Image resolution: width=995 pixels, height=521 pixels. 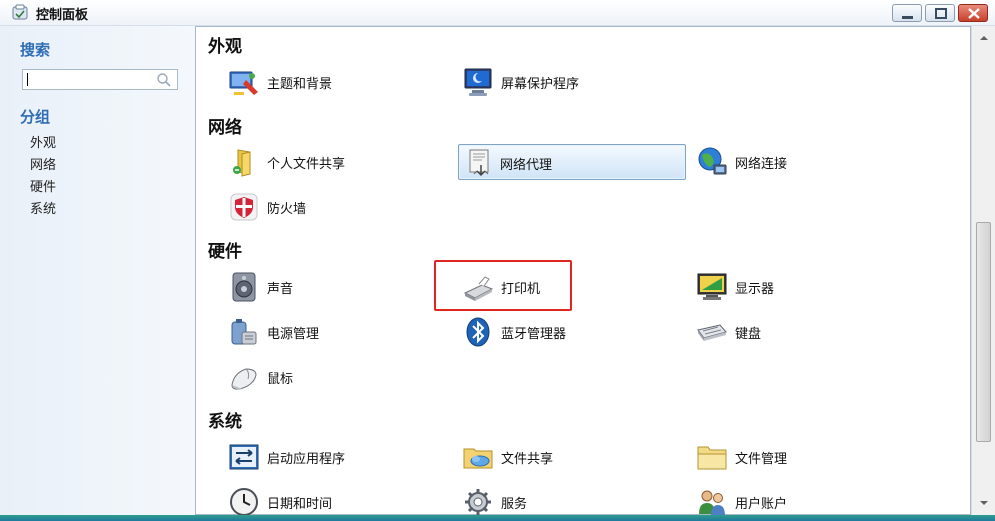 What do you see at coordinates (324, 332) in the screenshot?
I see `item-power-management: 电源管理` at bounding box center [324, 332].